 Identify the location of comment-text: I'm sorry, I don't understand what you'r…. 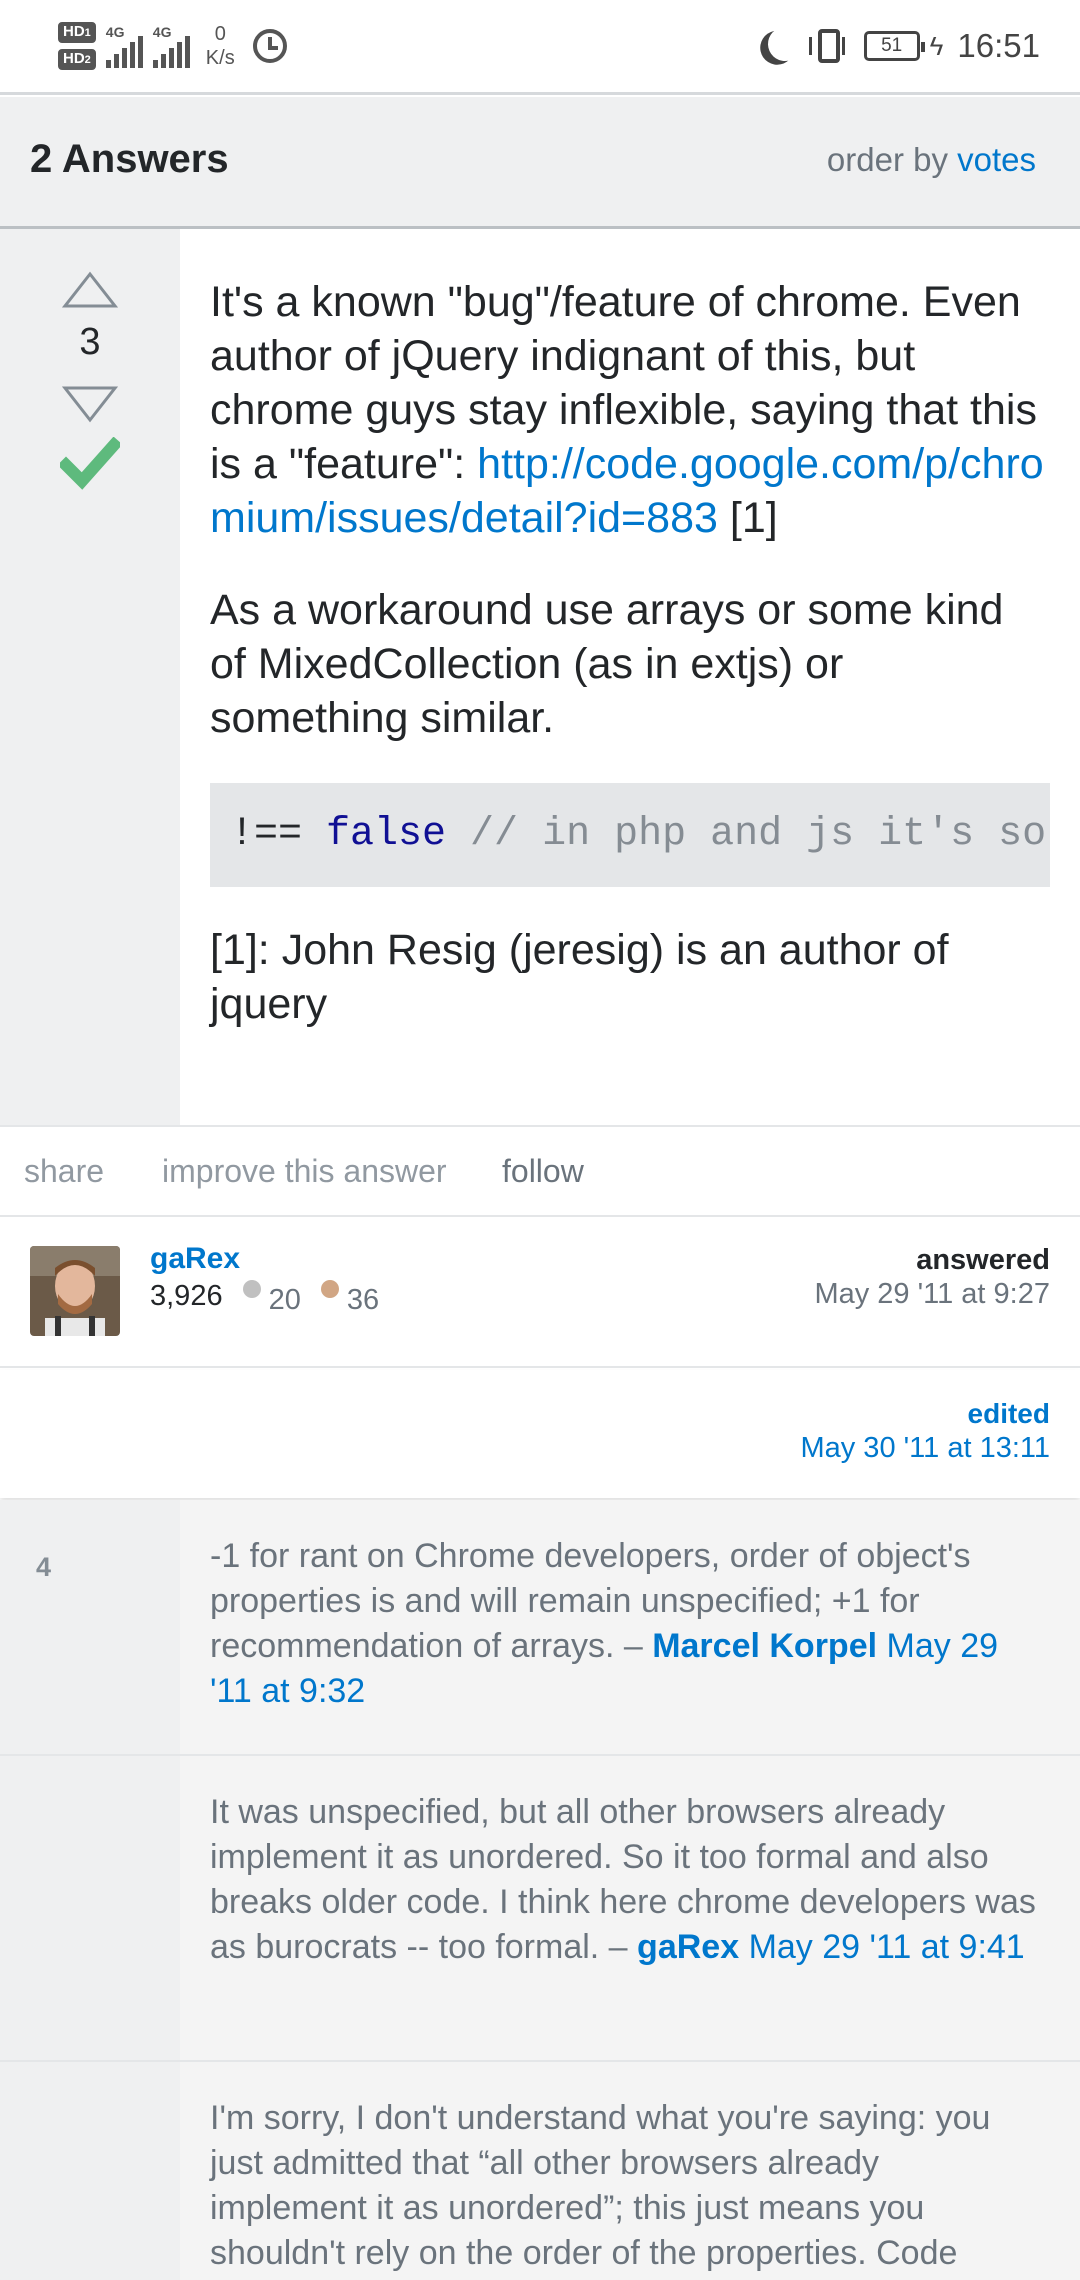
(600, 2185).